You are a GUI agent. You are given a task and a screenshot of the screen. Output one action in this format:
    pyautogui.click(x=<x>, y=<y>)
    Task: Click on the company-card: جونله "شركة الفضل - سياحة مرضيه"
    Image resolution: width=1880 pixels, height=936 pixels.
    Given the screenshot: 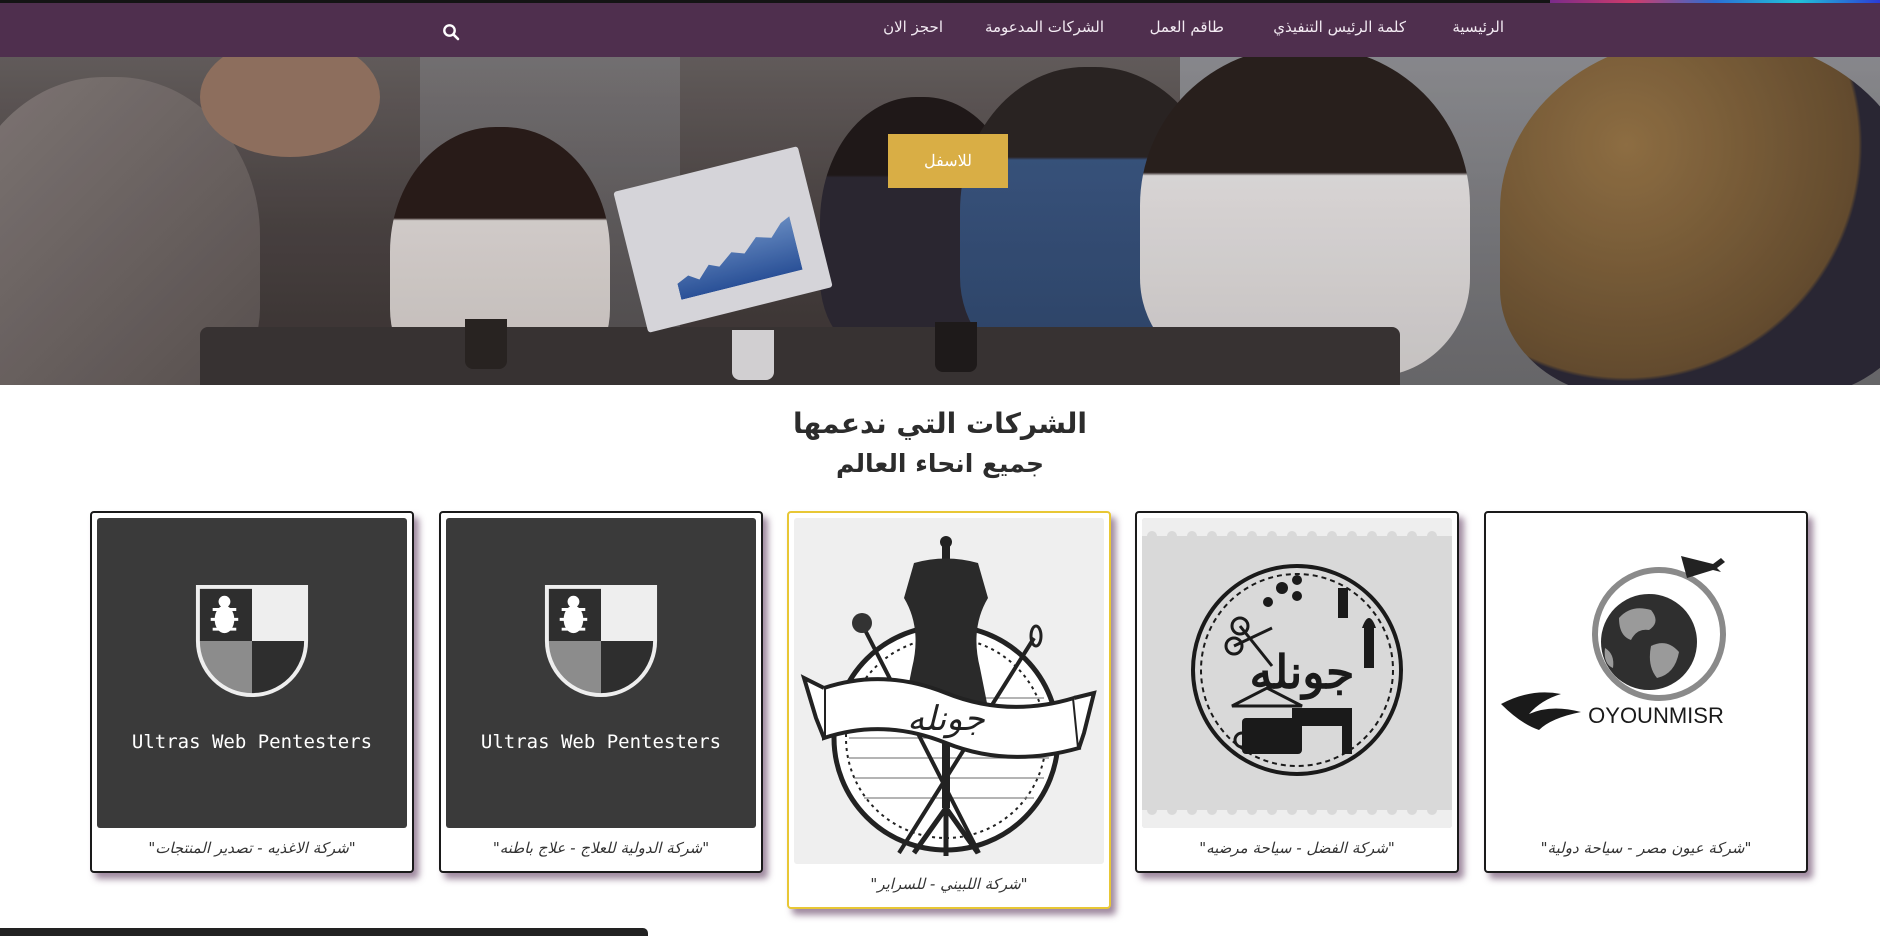 What is the action you would take?
    pyautogui.click(x=1297, y=692)
    